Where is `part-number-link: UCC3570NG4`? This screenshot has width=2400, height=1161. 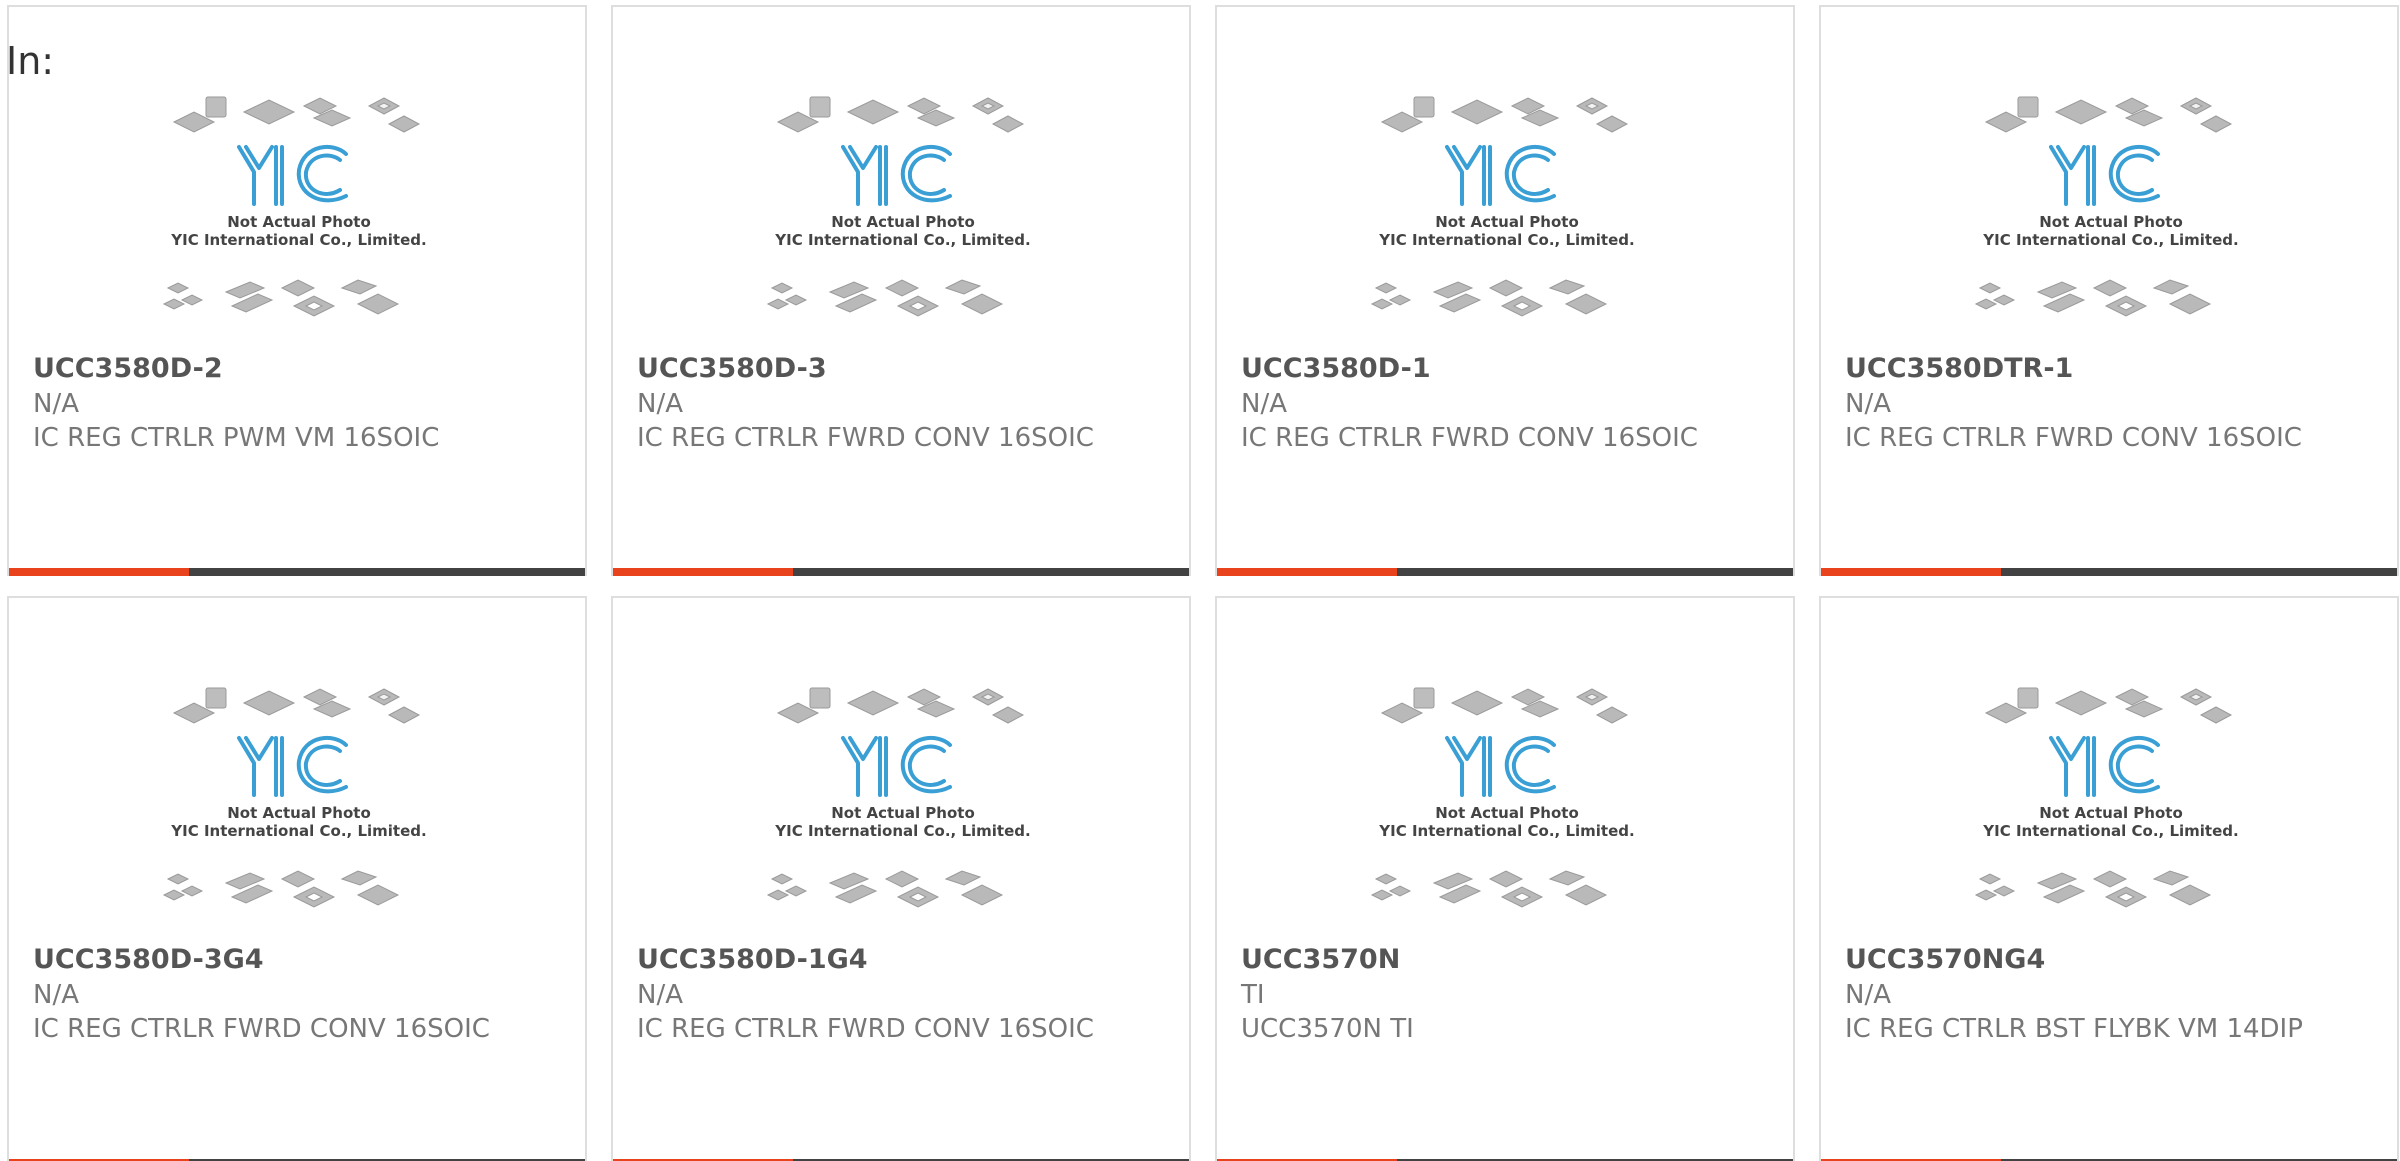 part-number-link: UCC3570NG4 is located at coordinates (1945, 960).